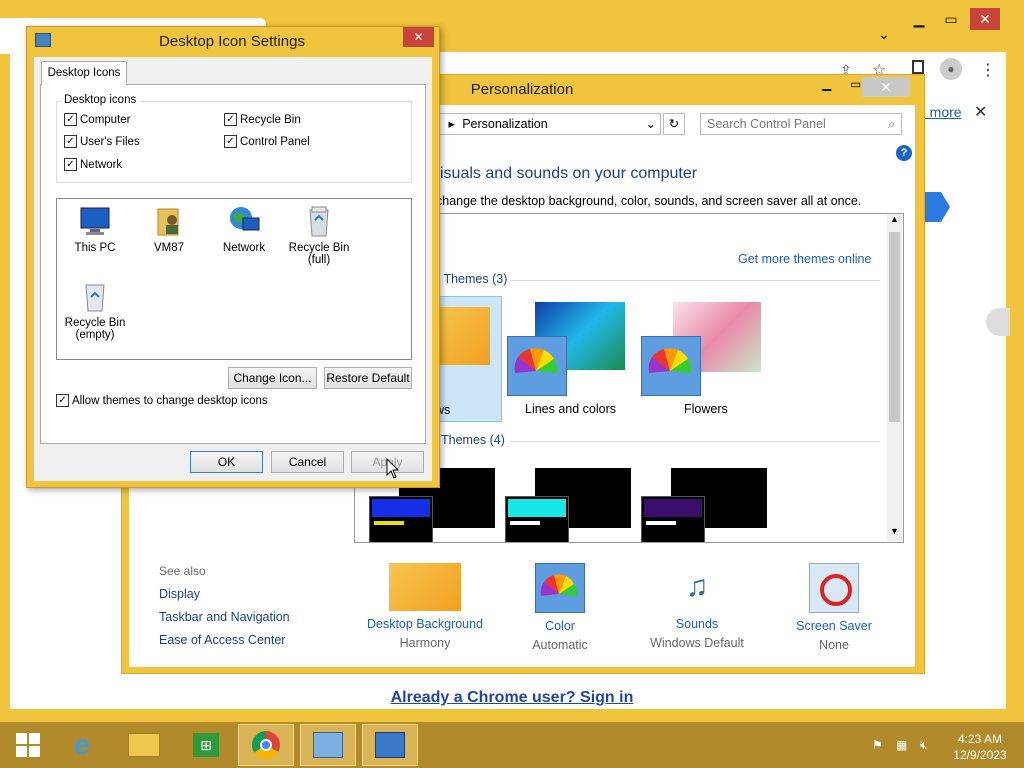 The width and height of the screenshot is (1024, 768). I want to click on checkbox-label: Network, so click(101, 164).